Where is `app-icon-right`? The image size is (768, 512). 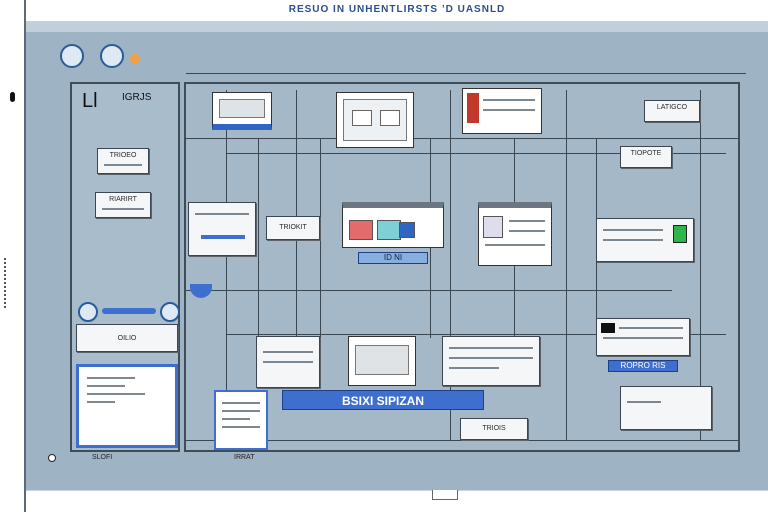
app-icon-right is located at coordinates (112, 56).